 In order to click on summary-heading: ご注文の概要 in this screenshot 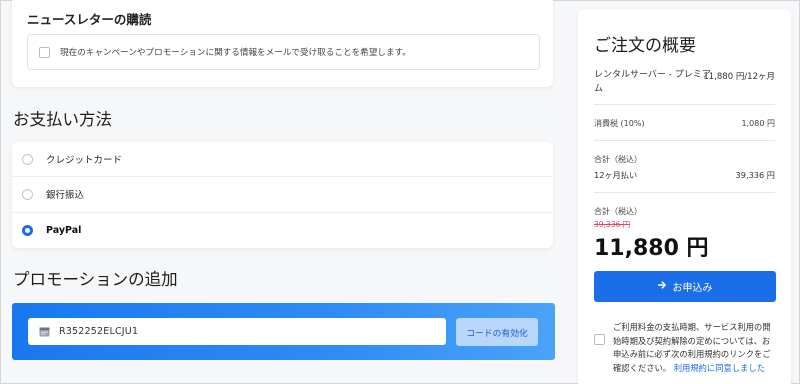, I will do `click(645, 46)`.